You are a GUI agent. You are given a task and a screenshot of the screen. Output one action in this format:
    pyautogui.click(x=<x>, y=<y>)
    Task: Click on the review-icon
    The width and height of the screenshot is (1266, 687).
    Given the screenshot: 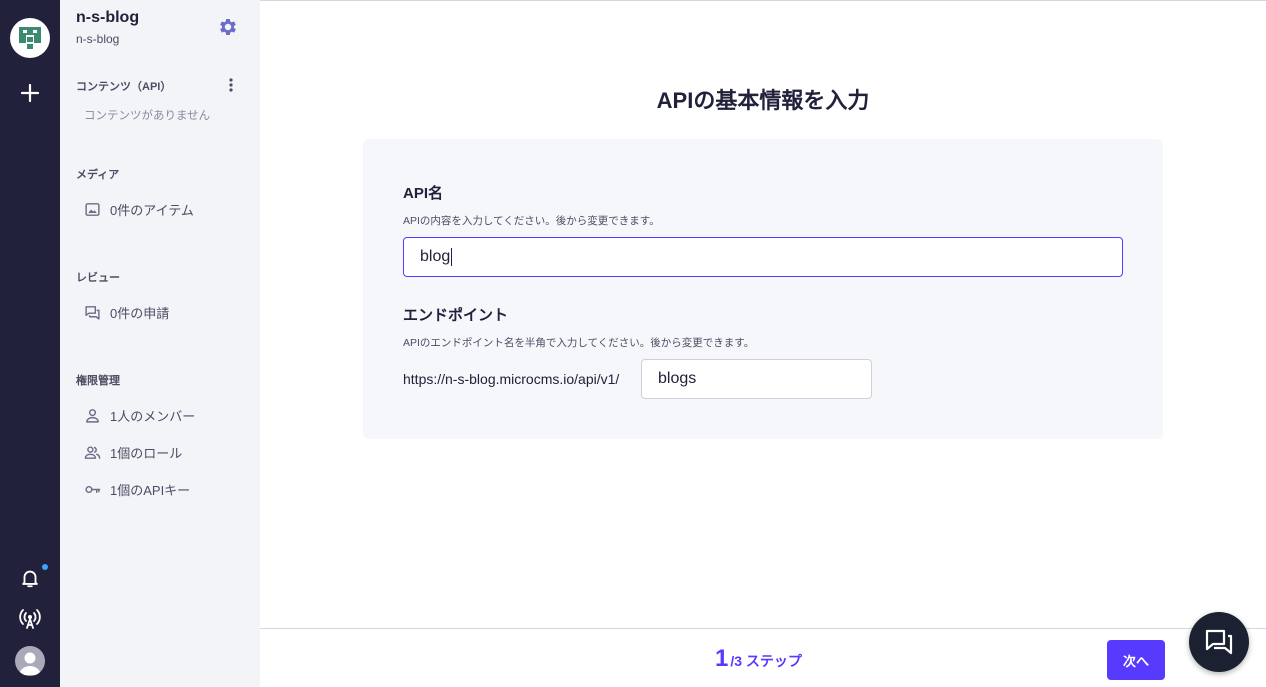 What is the action you would take?
    pyautogui.click(x=92, y=312)
    